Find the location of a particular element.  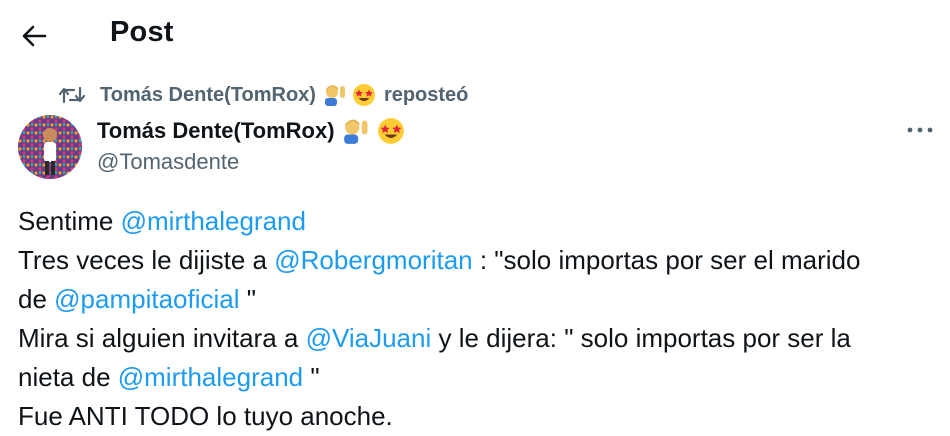

more-options-button is located at coordinates (920, 130).